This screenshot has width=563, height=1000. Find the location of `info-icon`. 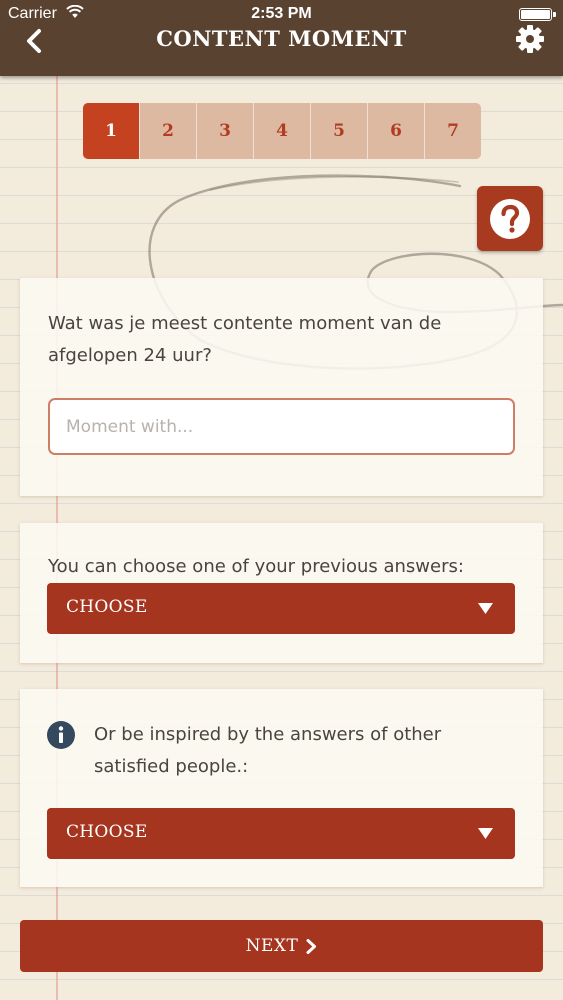

info-icon is located at coordinates (61, 735).